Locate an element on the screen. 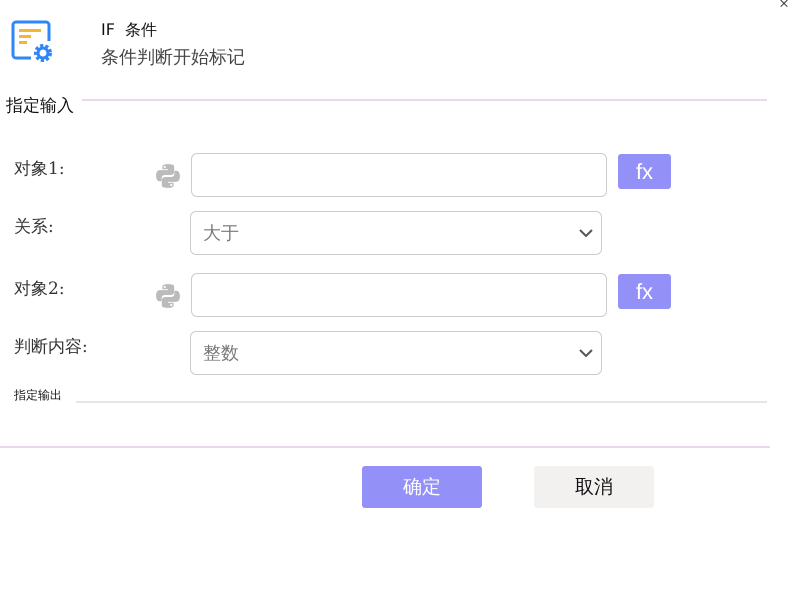 The image size is (807, 591). field-label: 对象1: is located at coordinates (40, 169).